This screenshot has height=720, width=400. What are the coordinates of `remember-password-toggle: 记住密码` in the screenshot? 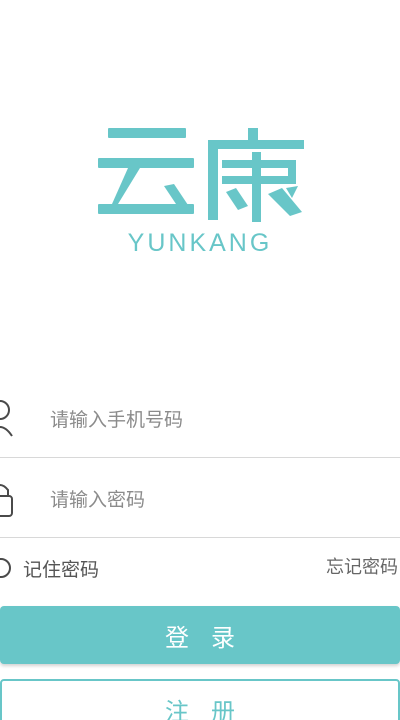 It's located at (49, 568).